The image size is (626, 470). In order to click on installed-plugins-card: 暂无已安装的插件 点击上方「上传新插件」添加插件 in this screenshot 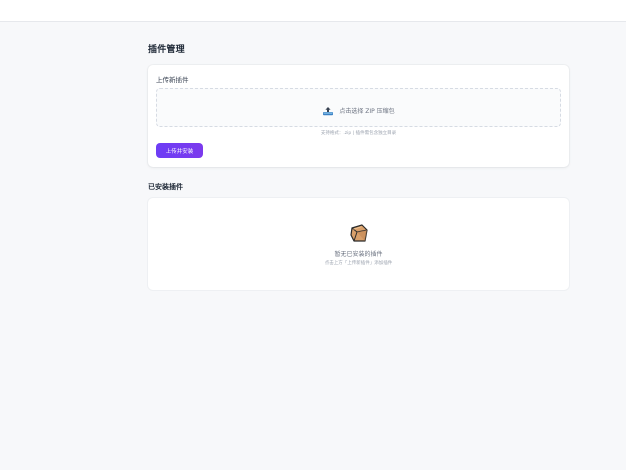, I will do `click(358, 244)`.